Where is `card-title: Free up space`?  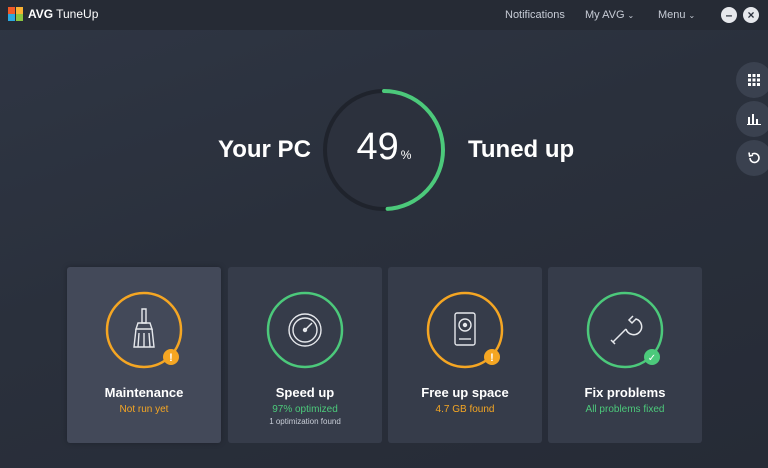
card-title: Free up space is located at coordinates (465, 392).